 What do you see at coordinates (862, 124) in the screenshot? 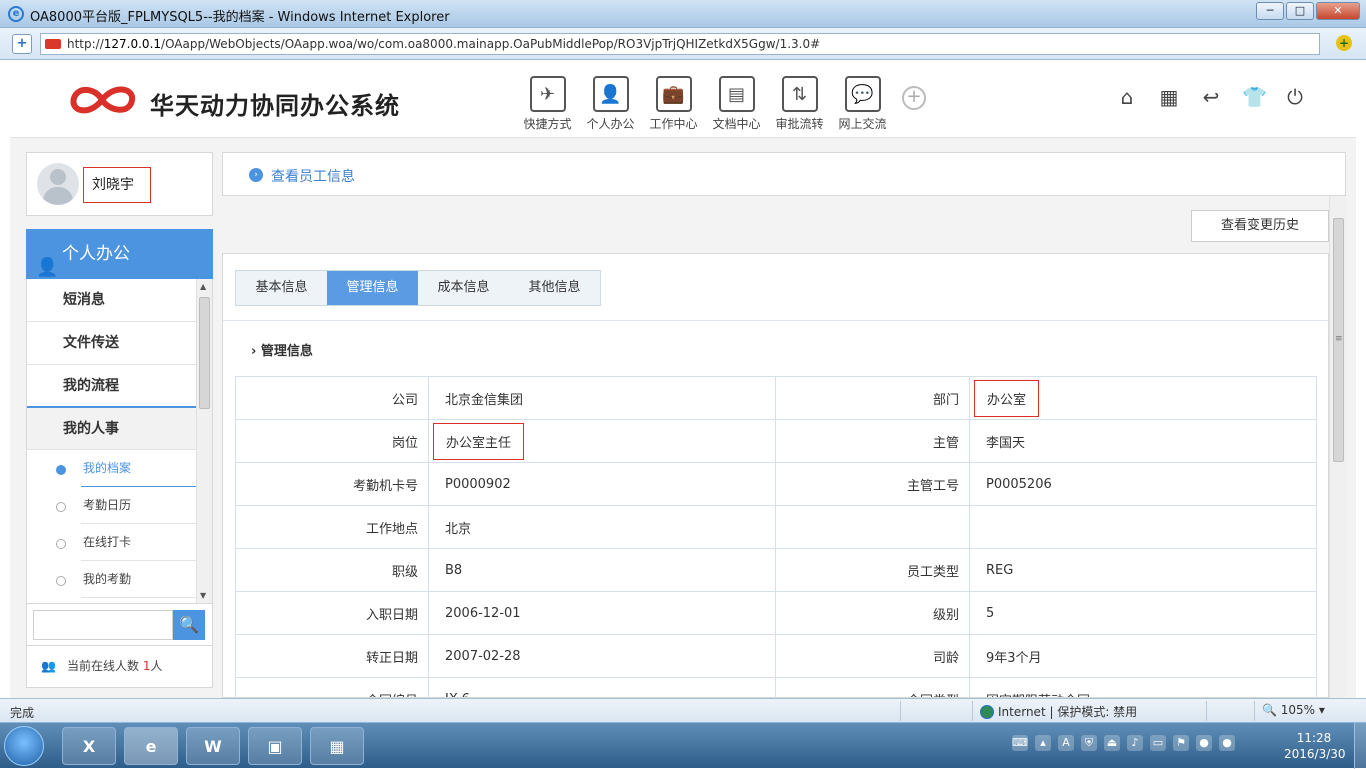
I see `topnav-label: 网上交流` at bounding box center [862, 124].